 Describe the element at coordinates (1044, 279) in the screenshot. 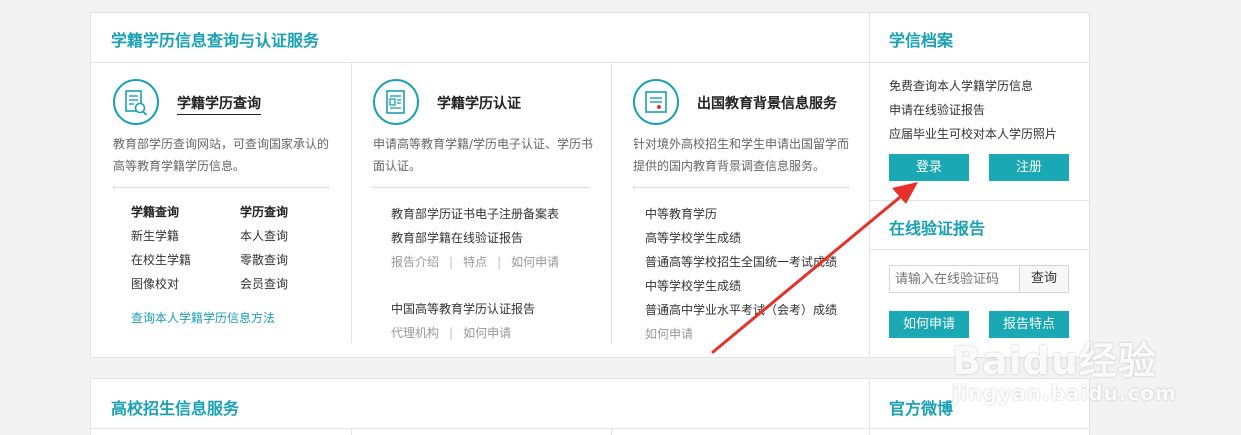

I see `query-button: 查询` at that location.